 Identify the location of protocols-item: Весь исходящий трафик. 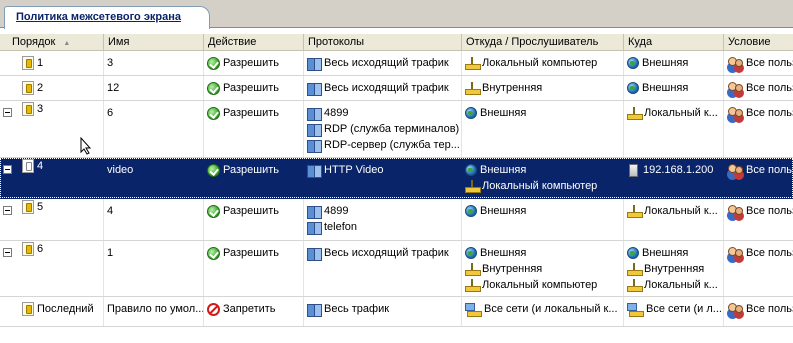
(382, 253).